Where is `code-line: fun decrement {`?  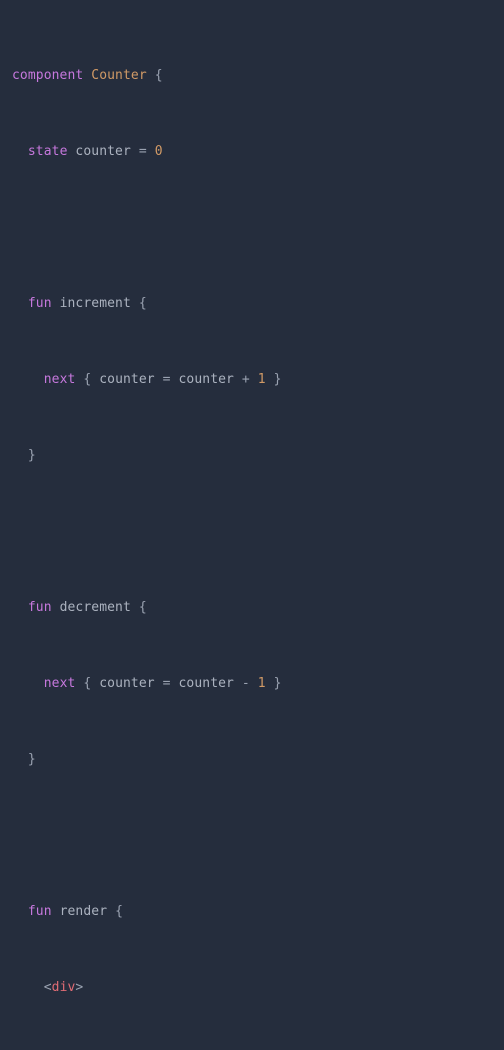 code-line: fun decrement { is located at coordinates (87, 607).